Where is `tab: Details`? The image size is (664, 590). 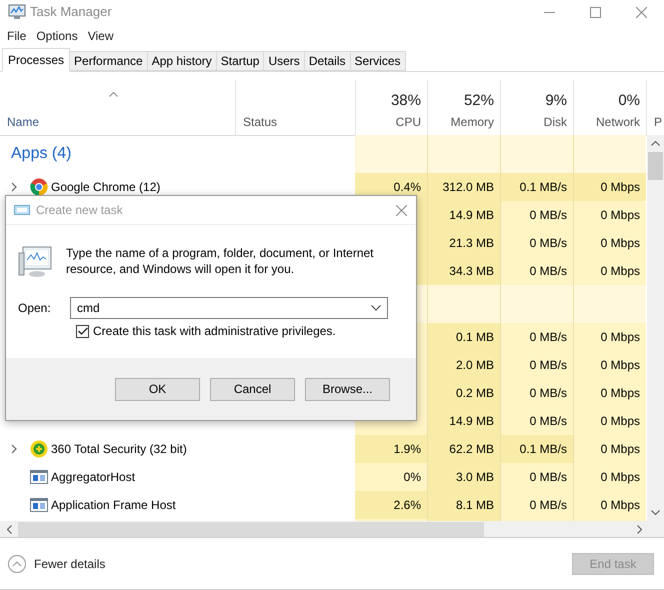
tab: Details is located at coordinates (327, 61).